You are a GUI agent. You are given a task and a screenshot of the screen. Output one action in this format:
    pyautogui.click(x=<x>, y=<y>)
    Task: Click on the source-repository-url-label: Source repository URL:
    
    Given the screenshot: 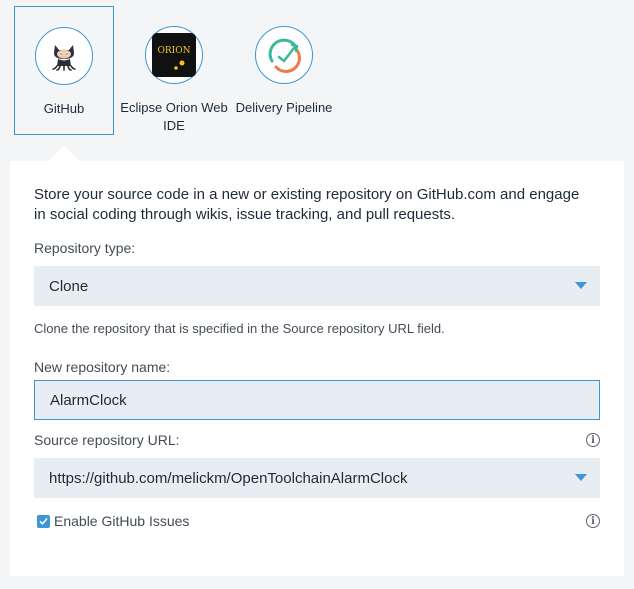 What is the action you would take?
    pyautogui.click(x=107, y=440)
    